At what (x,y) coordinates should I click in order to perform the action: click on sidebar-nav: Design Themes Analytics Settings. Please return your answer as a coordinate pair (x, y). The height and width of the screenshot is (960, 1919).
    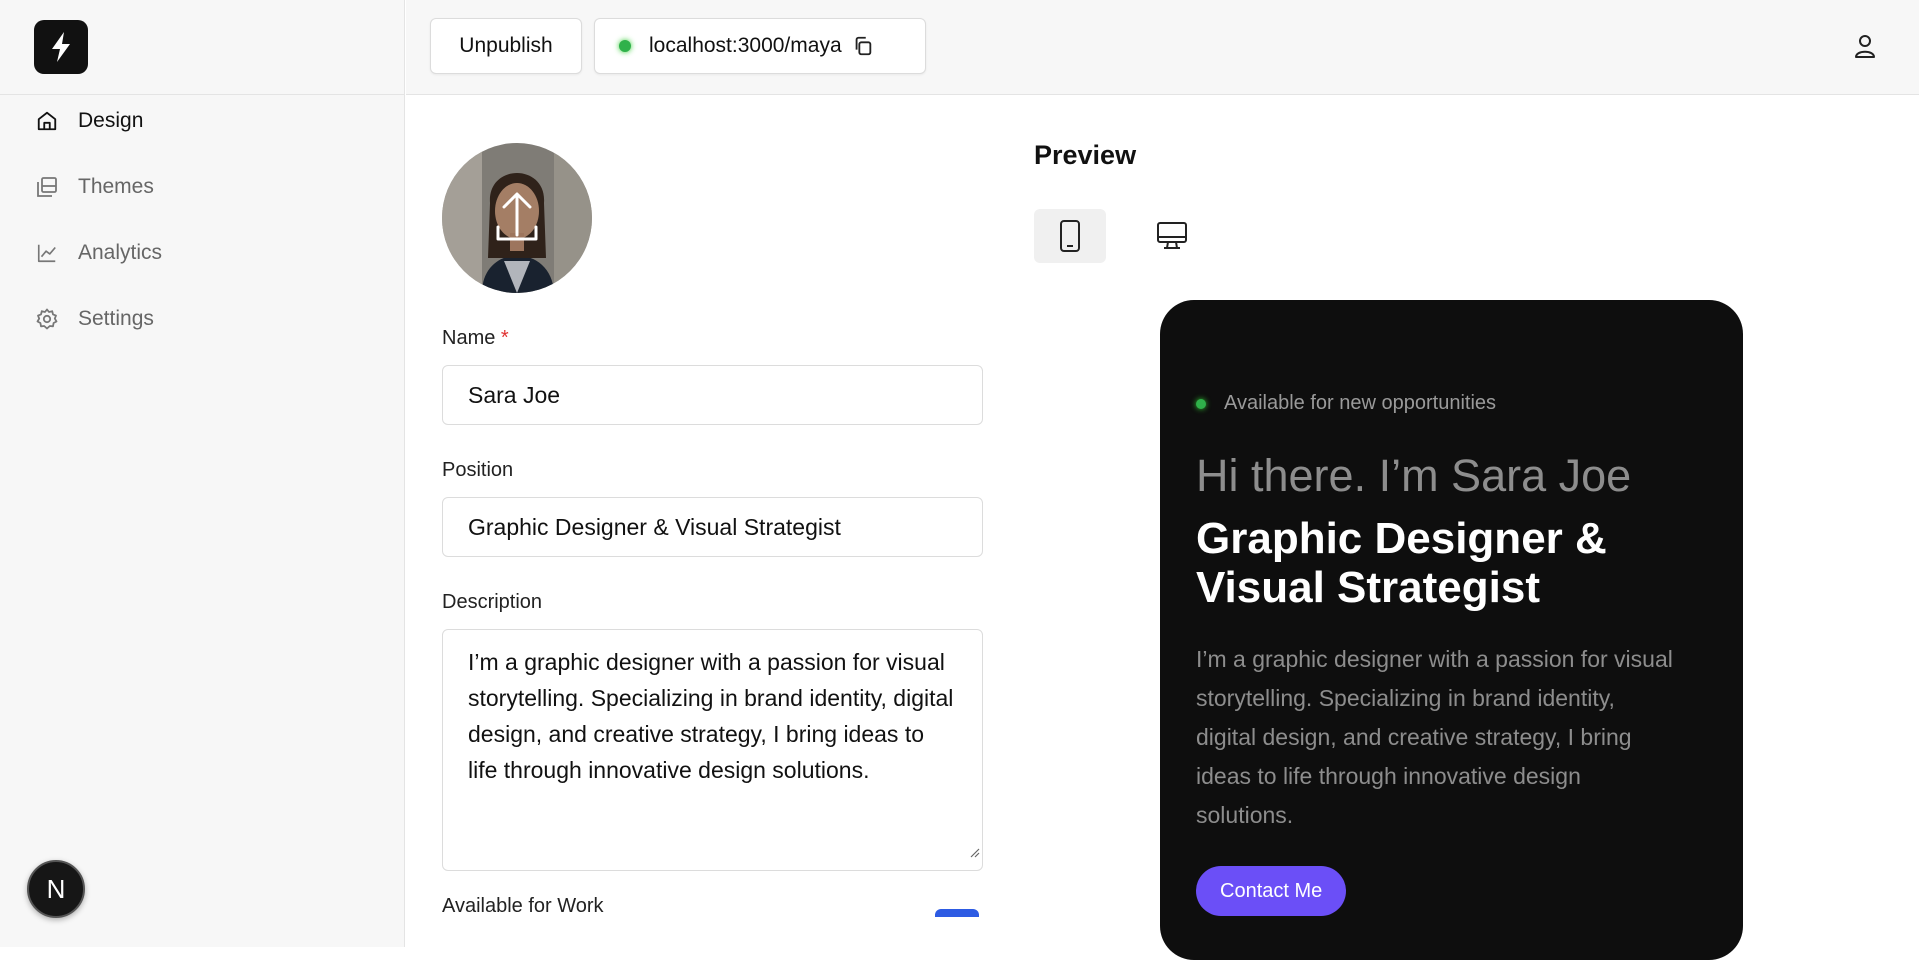
    Looking at the image, I should click on (202, 226).